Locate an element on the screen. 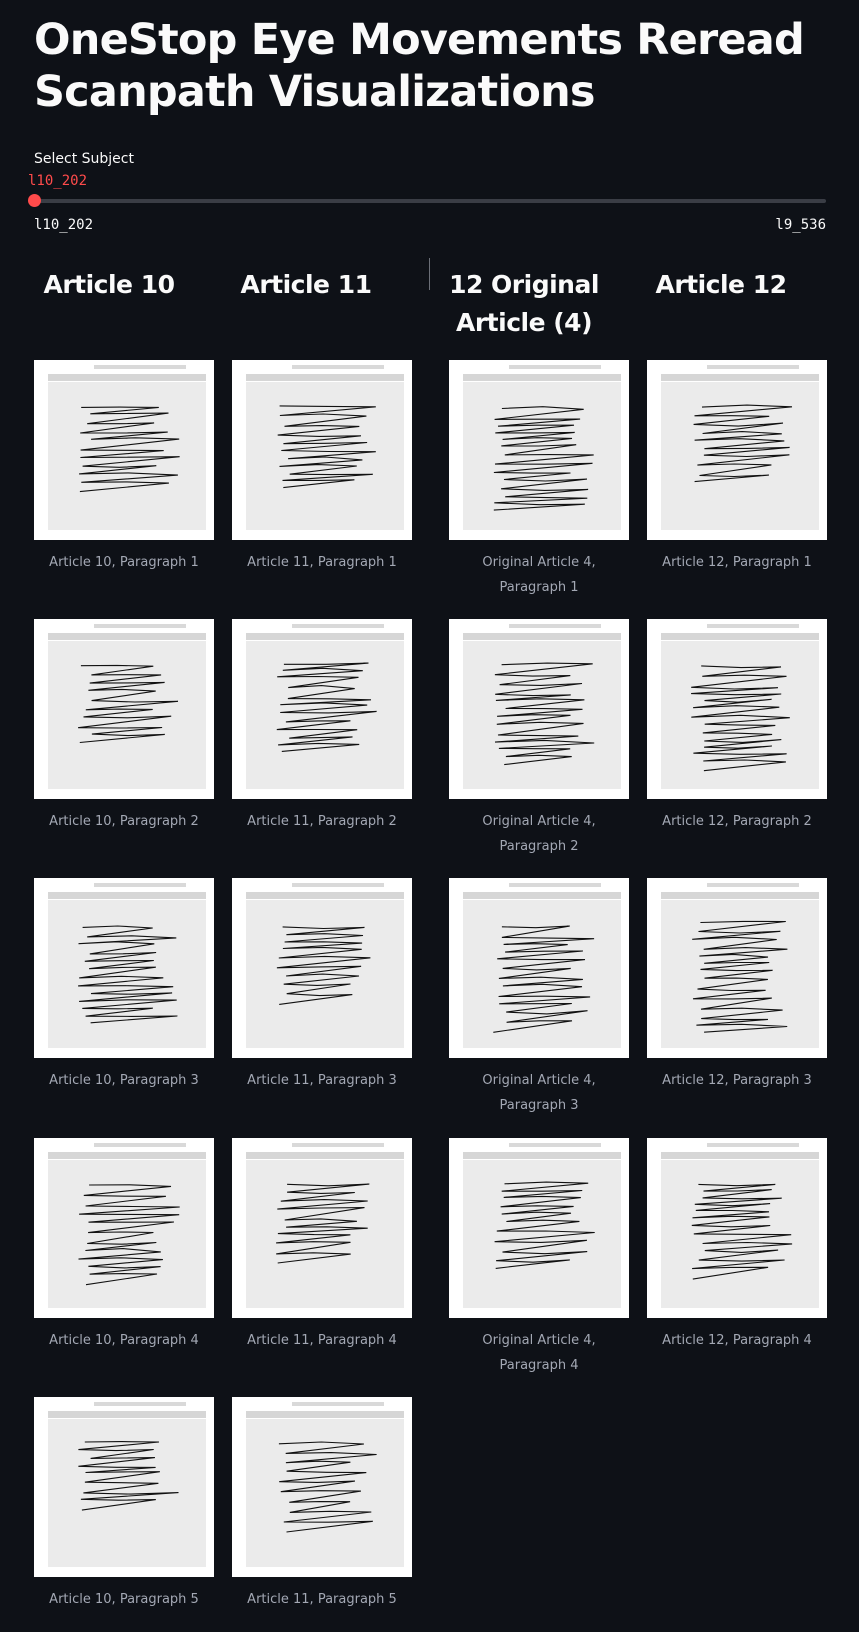 The width and height of the screenshot is (859, 1632). scanpath-caption: Article 11, Paragraph 2 is located at coordinates (322, 821).